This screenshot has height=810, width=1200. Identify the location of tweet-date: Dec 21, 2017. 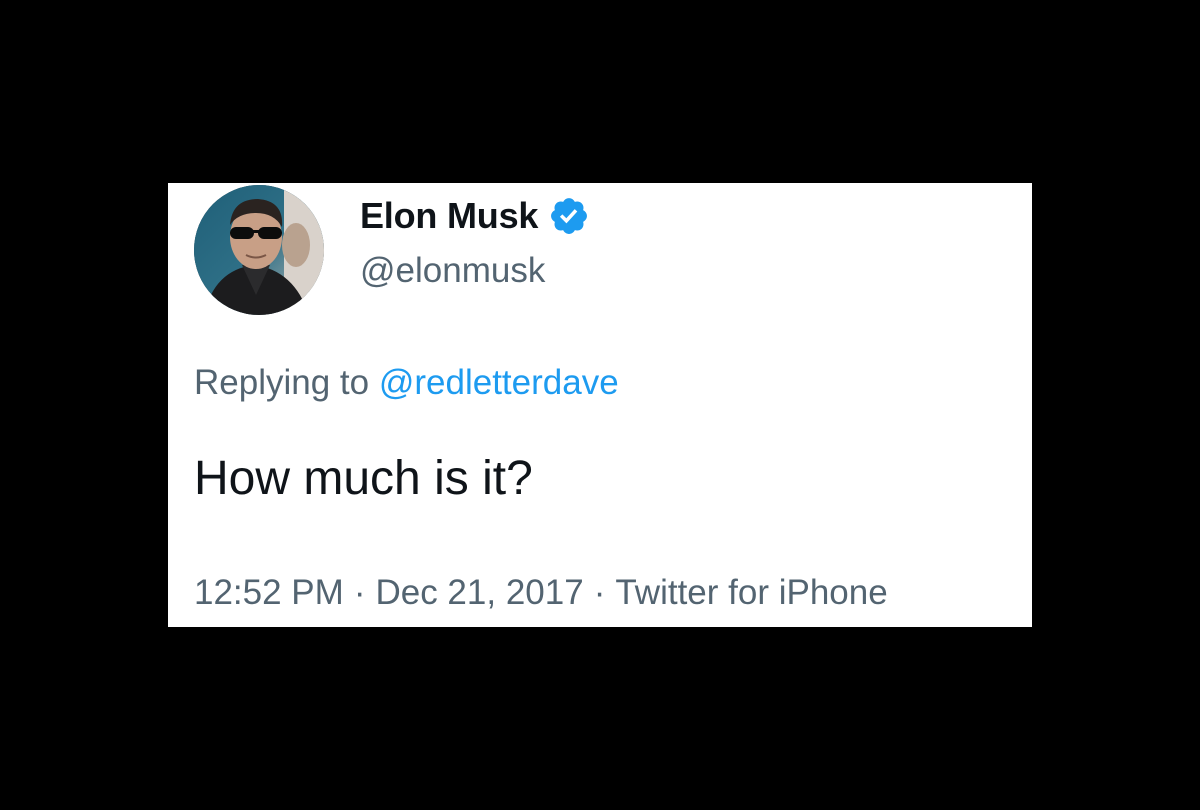
(479, 592).